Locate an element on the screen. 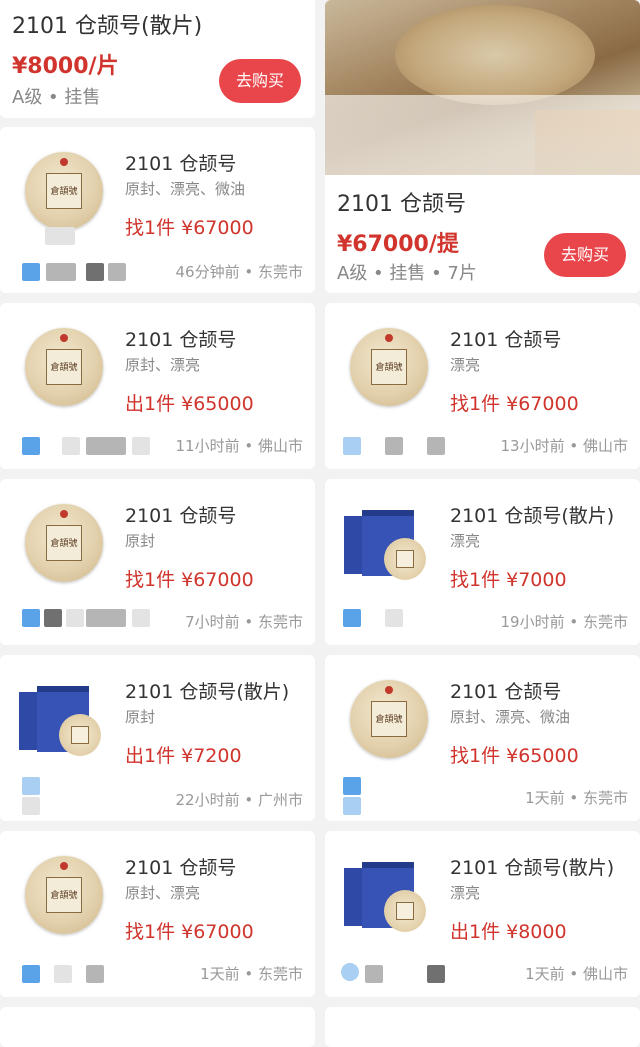 The height and width of the screenshot is (1047, 640). item-price: ¥67000/提 is located at coordinates (398, 244).